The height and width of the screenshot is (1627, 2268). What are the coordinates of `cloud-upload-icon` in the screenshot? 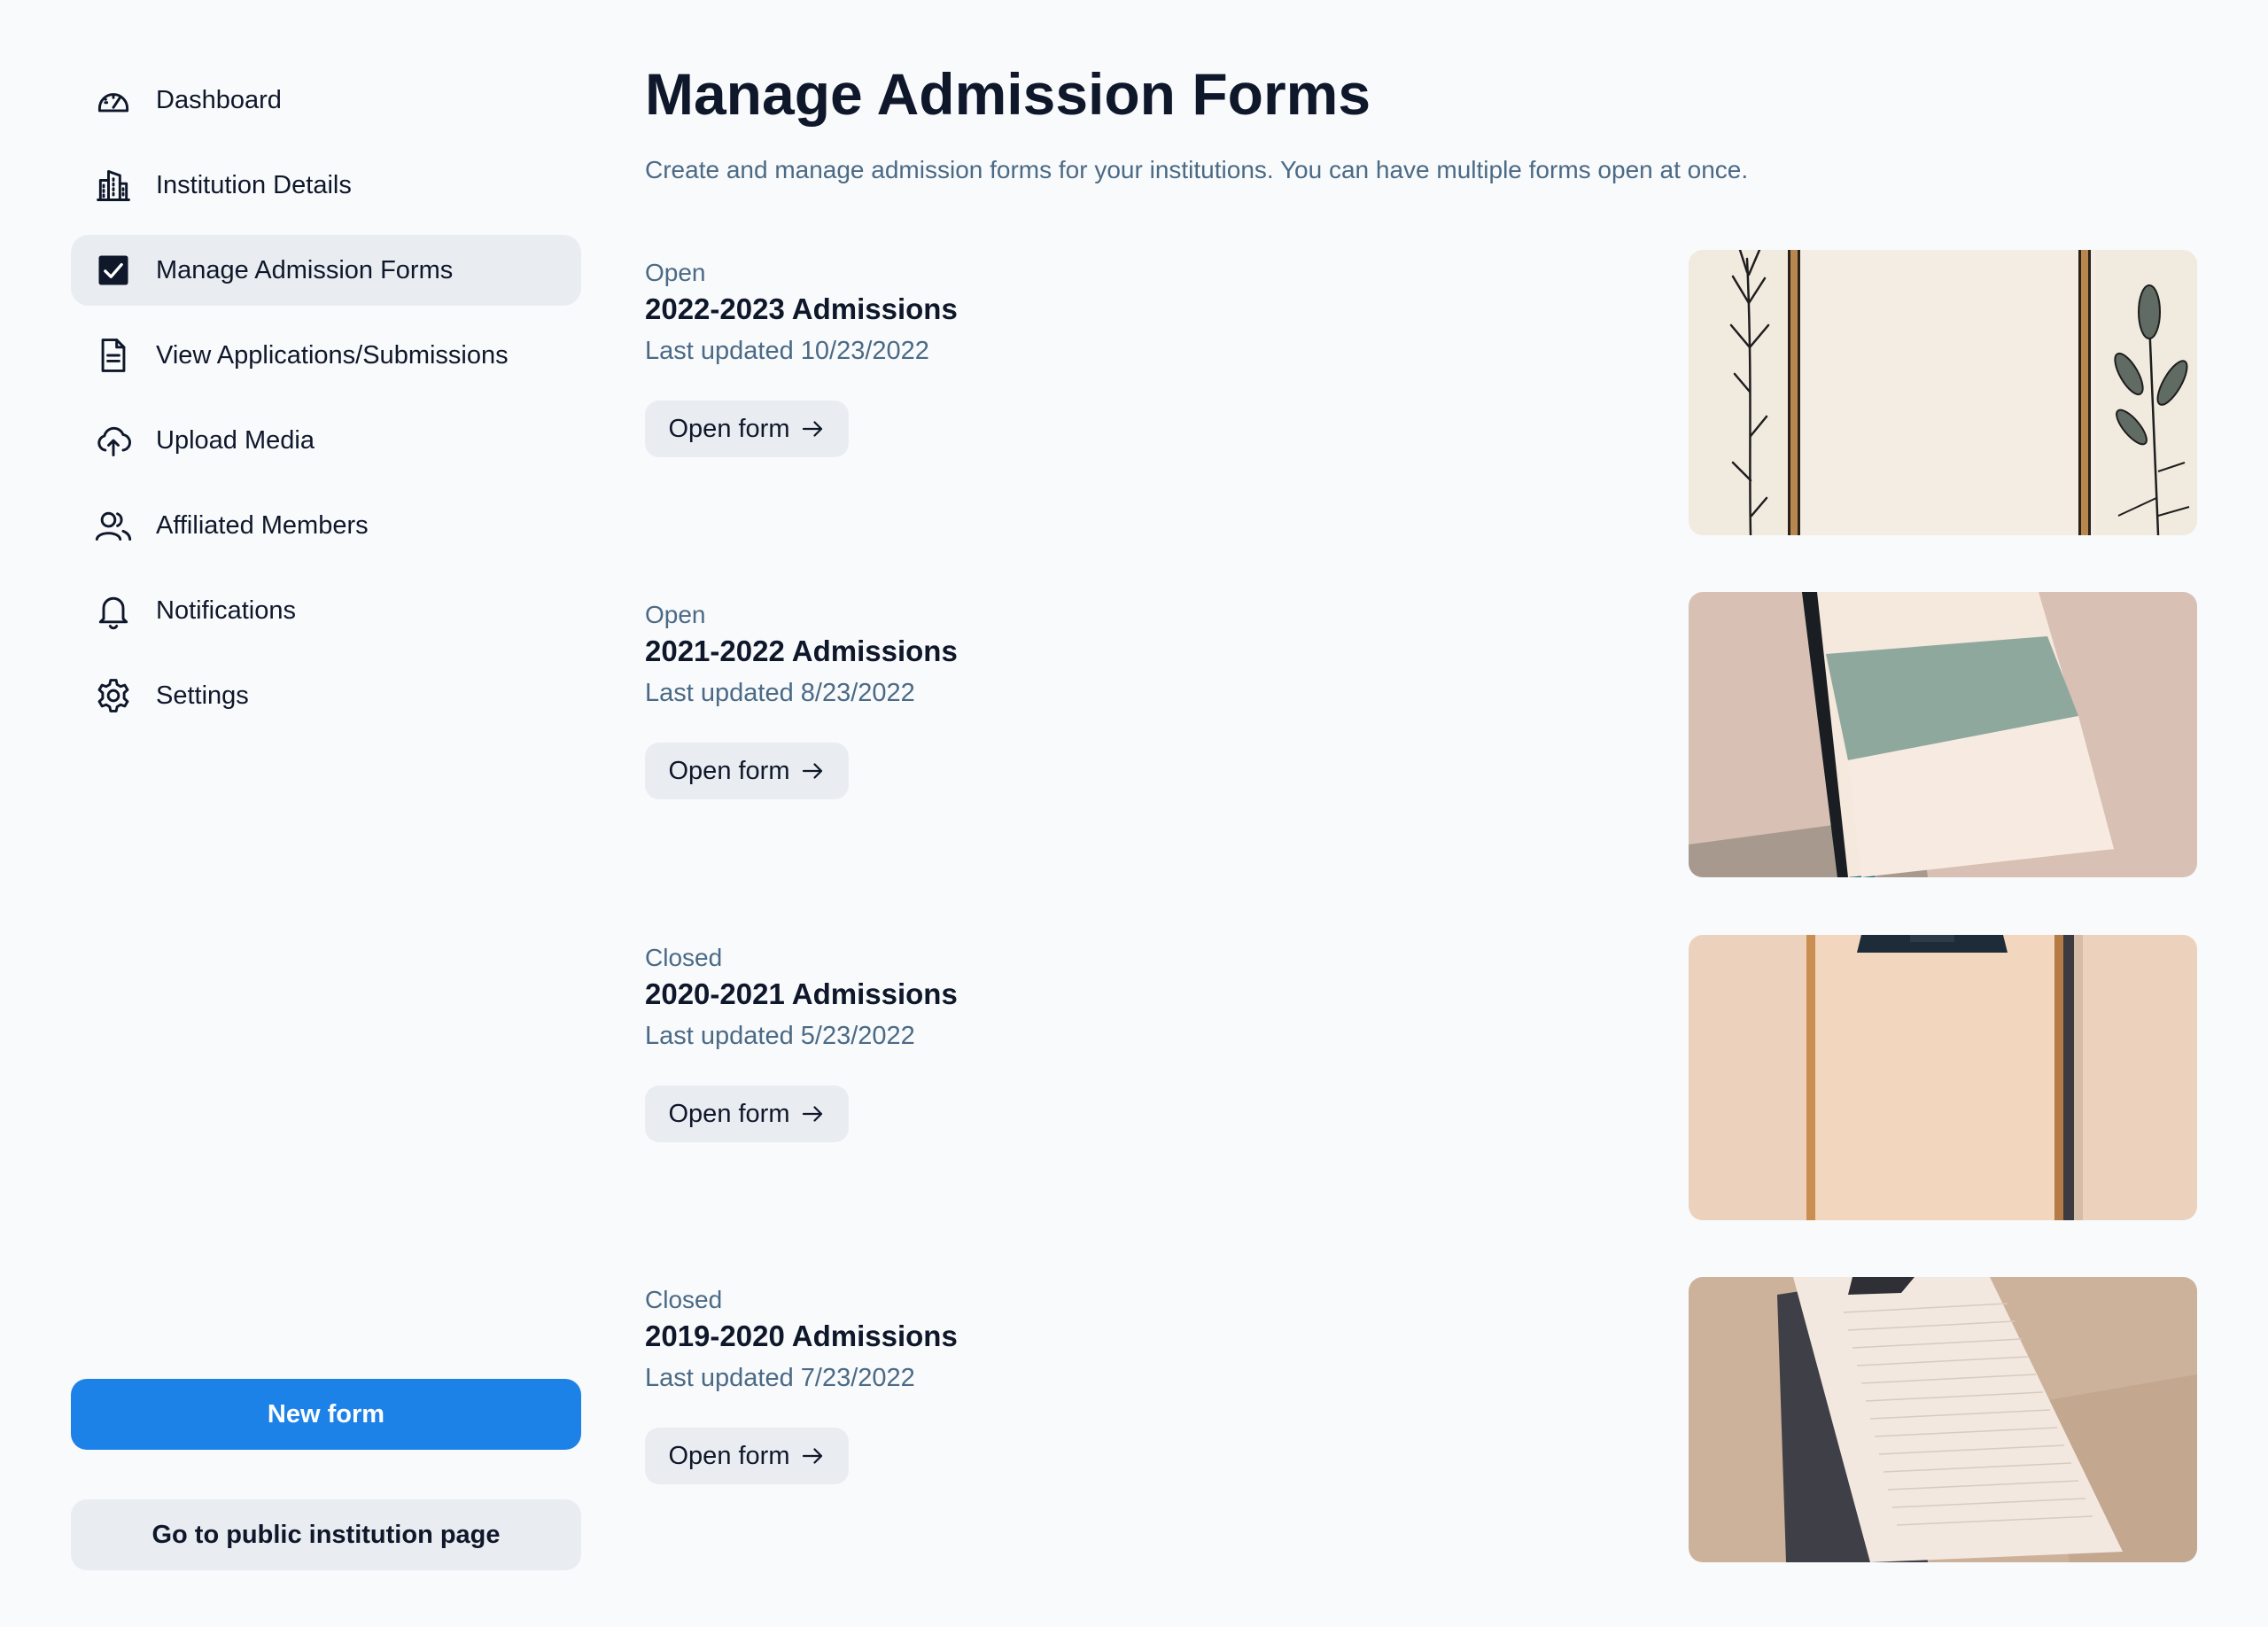 It's located at (113, 440).